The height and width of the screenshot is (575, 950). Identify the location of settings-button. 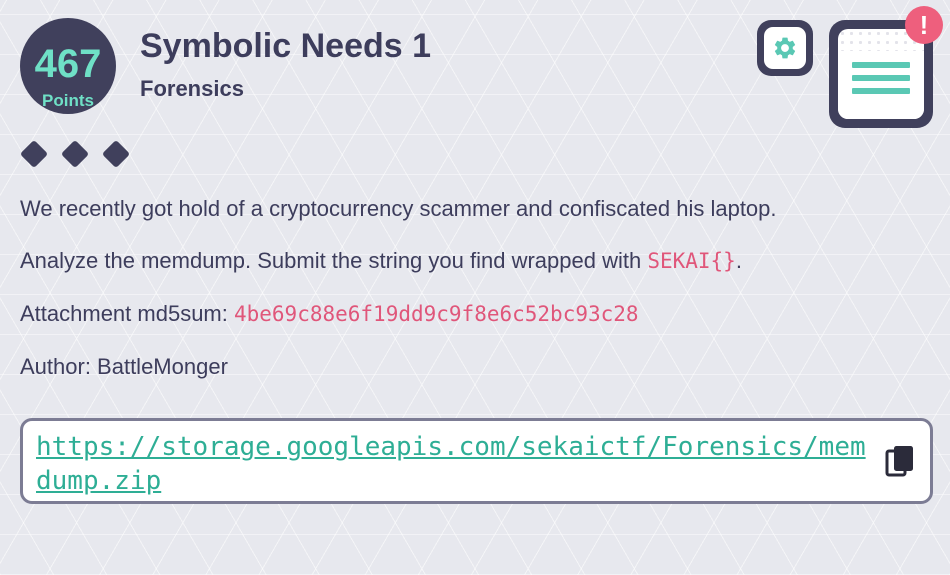
(785, 48).